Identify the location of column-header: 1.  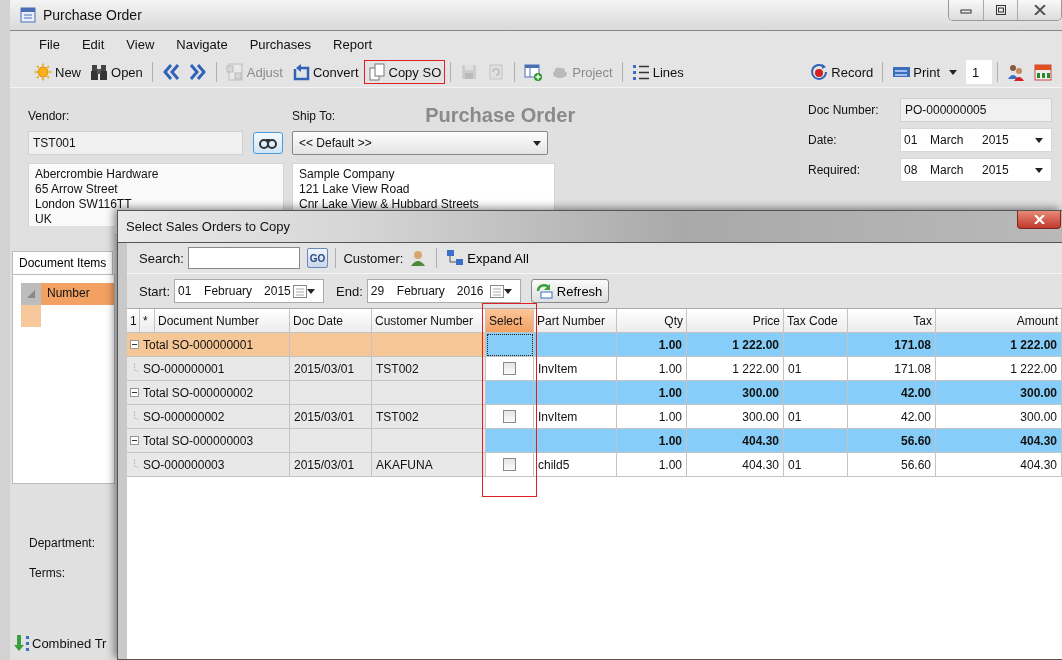
(133, 321).